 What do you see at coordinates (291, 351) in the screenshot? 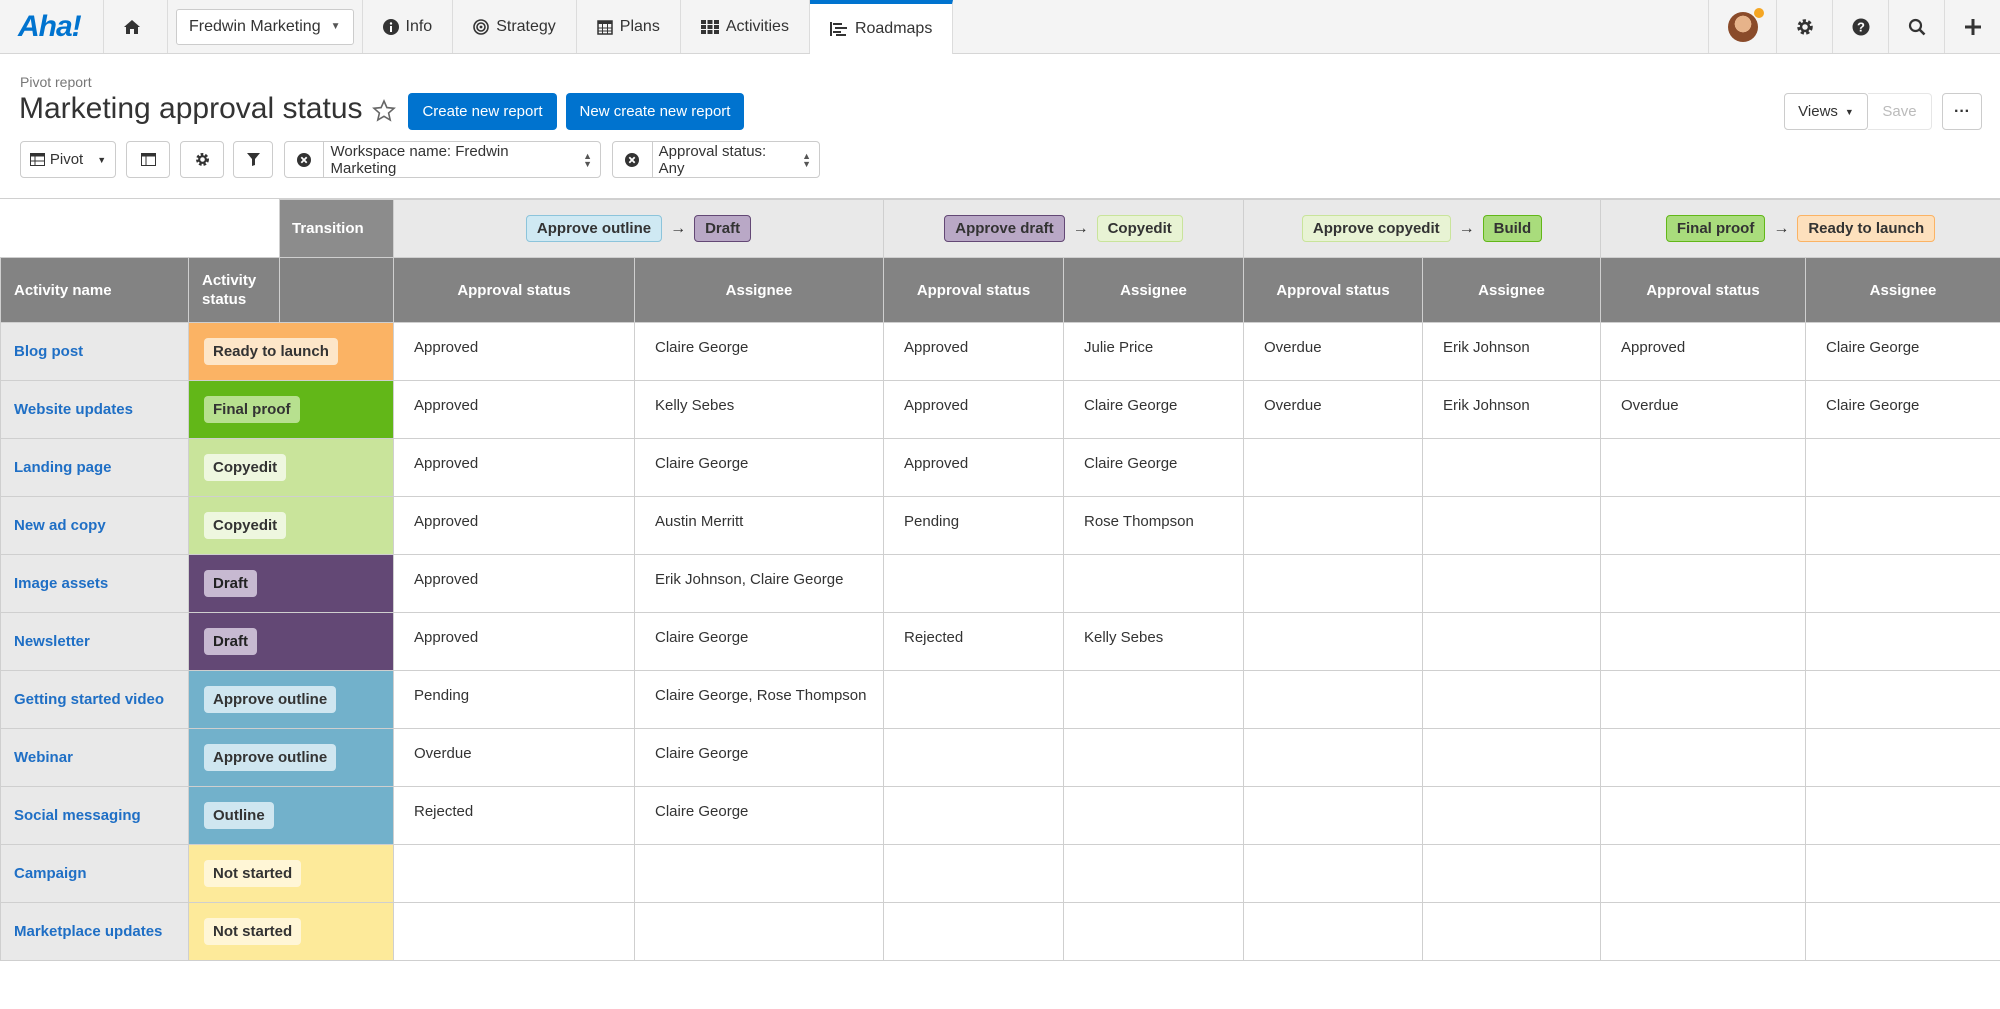
I see `activity-status-cell: Ready to launch` at bounding box center [291, 351].